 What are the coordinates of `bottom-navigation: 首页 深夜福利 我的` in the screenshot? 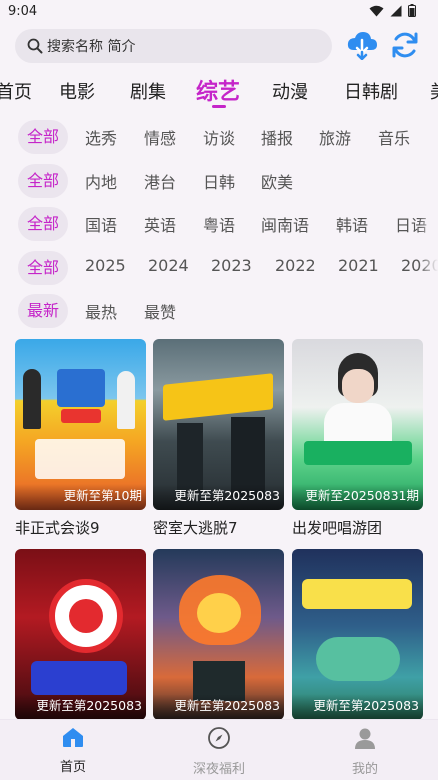 It's located at (219, 749).